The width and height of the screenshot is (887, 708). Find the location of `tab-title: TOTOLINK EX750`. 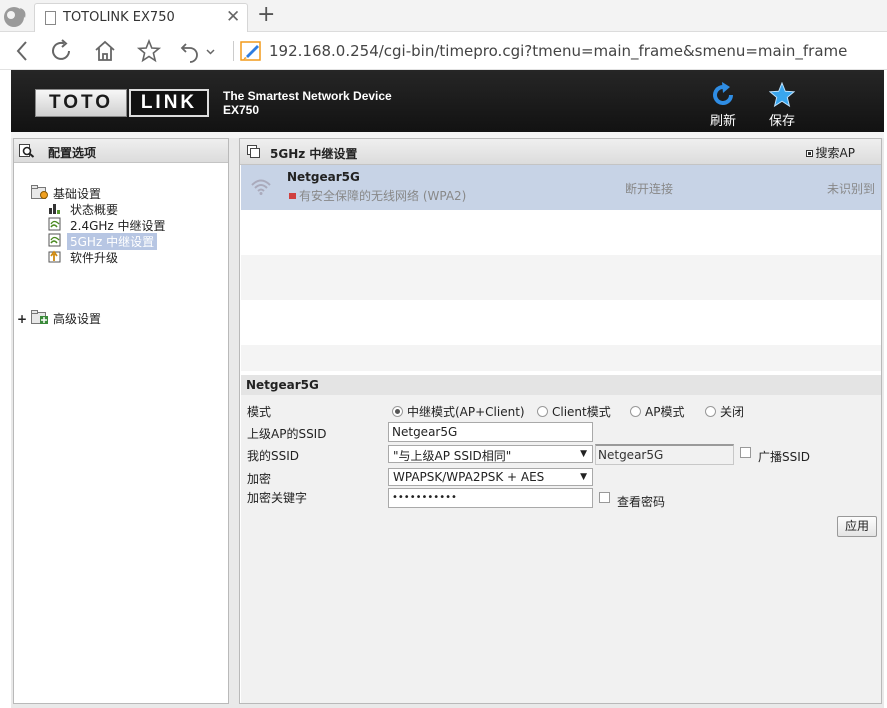

tab-title: TOTOLINK EX750 is located at coordinates (119, 17).